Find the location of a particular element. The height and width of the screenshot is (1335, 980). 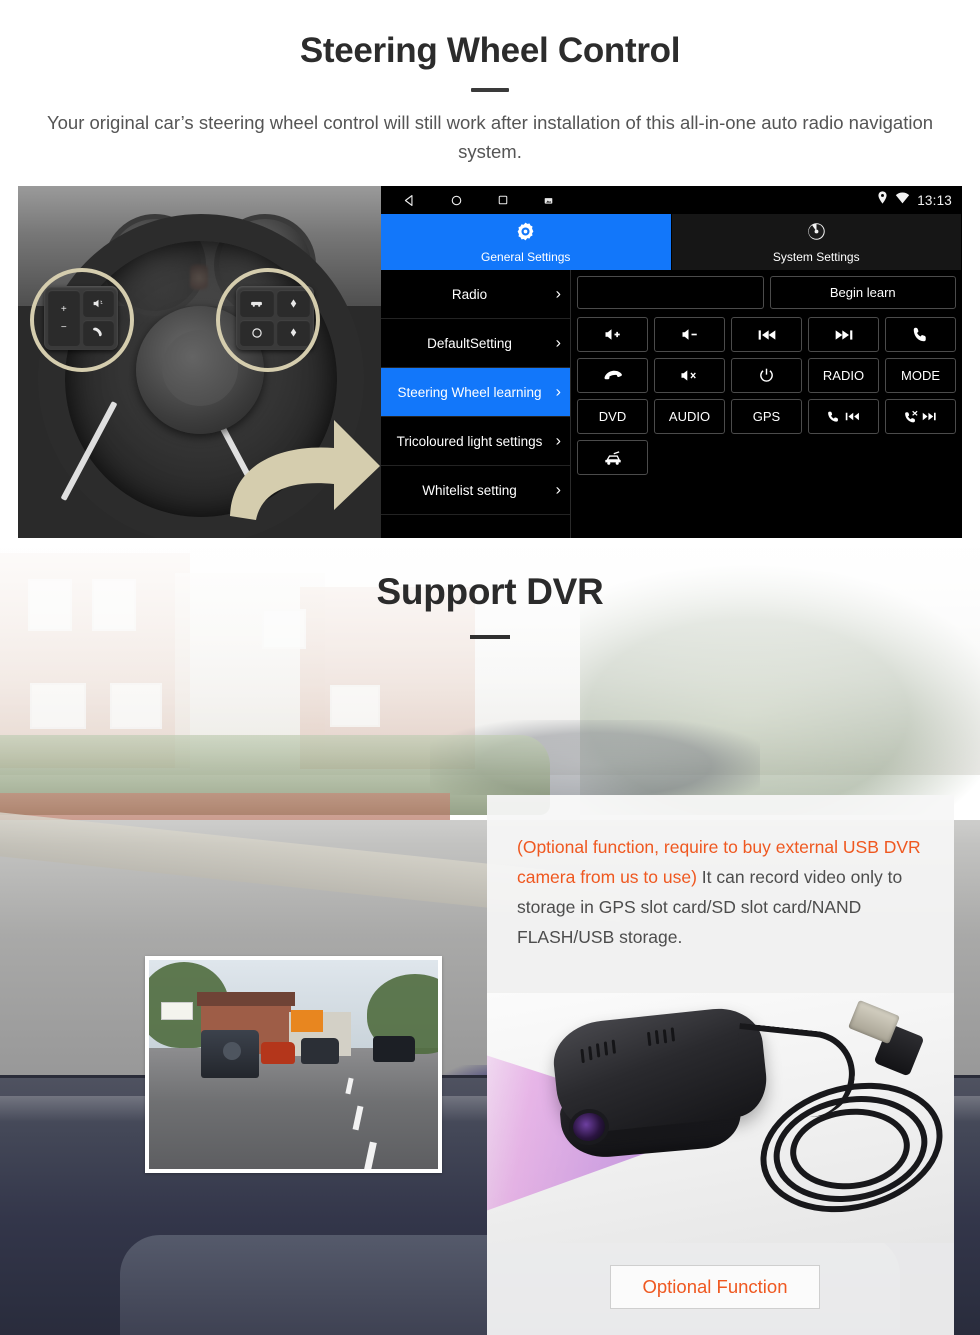

next-track-icon is located at coordinates (844, 335).